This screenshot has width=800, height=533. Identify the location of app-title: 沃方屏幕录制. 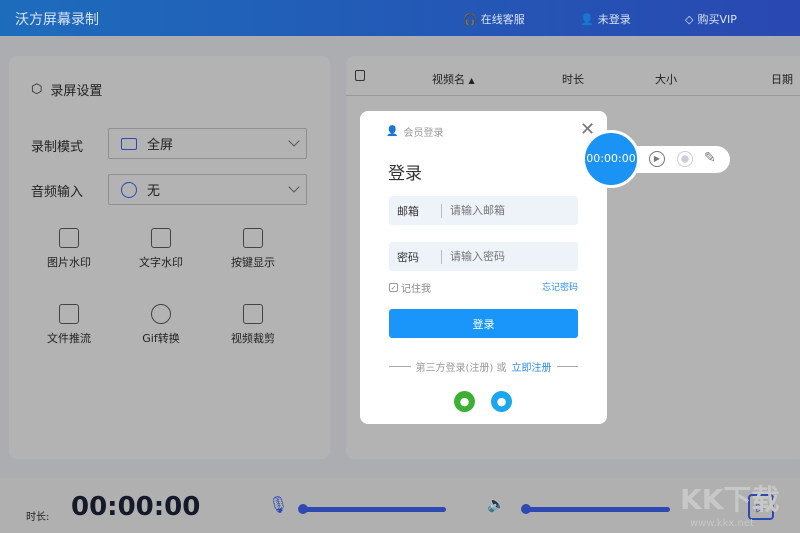
(57, 20).